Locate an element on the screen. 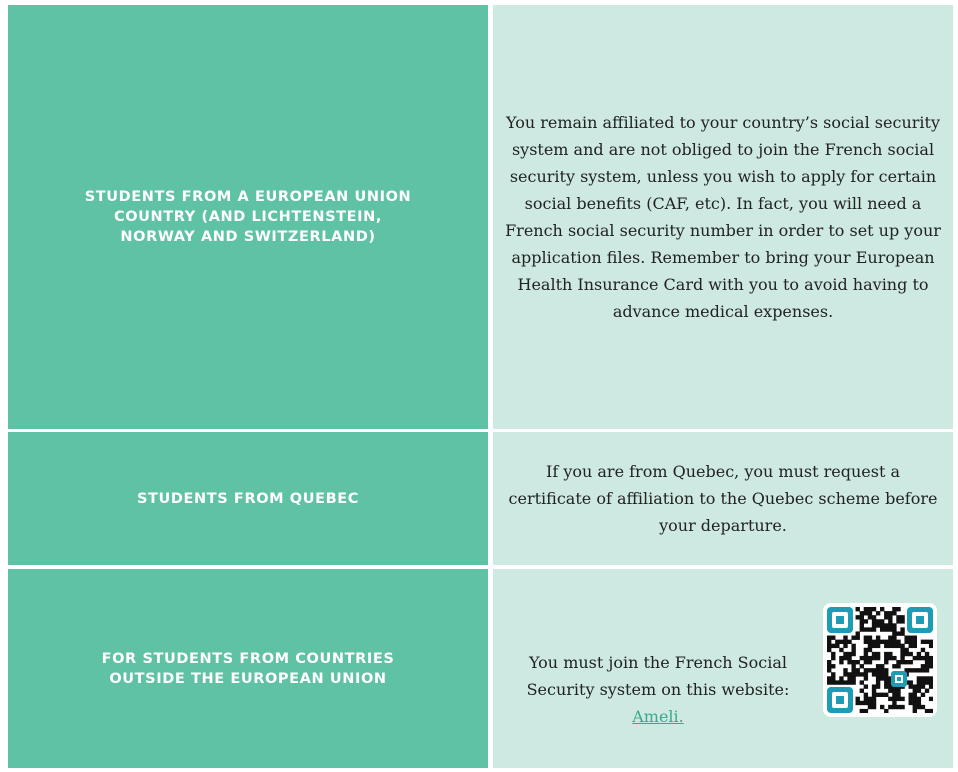 The width and height of the screenshot is (958, 772). qr-finder-top-left is located at coordinates (840, 620).